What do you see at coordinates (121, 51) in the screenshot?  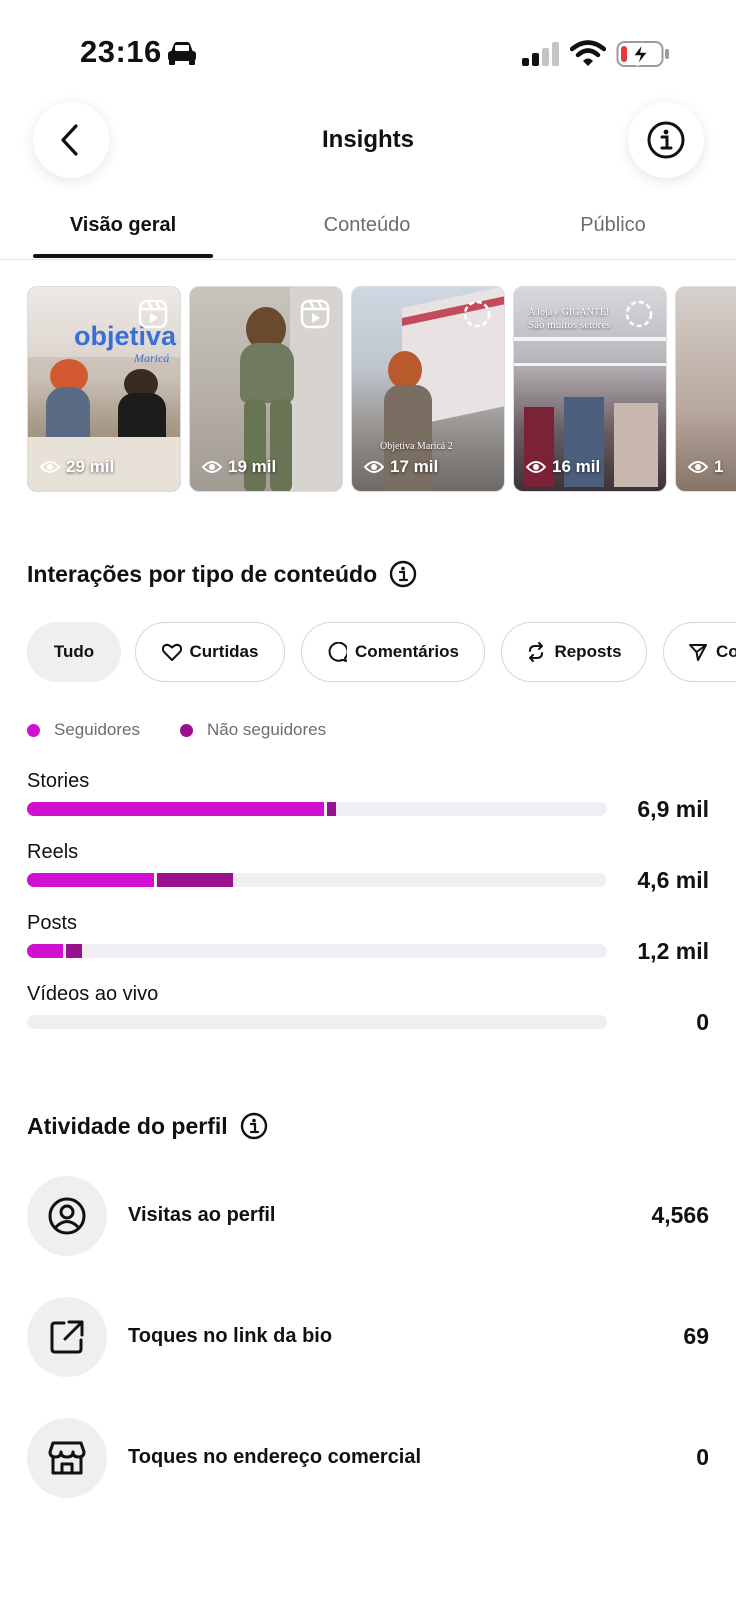 I see `status-time: 23:16` at bounding box center [121, 51].